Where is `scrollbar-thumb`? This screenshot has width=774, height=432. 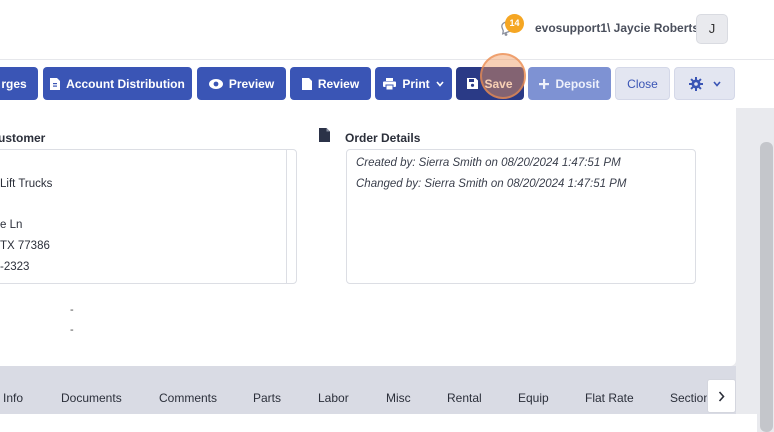
scrollbar-thumb is located at coordinates (766, 287).